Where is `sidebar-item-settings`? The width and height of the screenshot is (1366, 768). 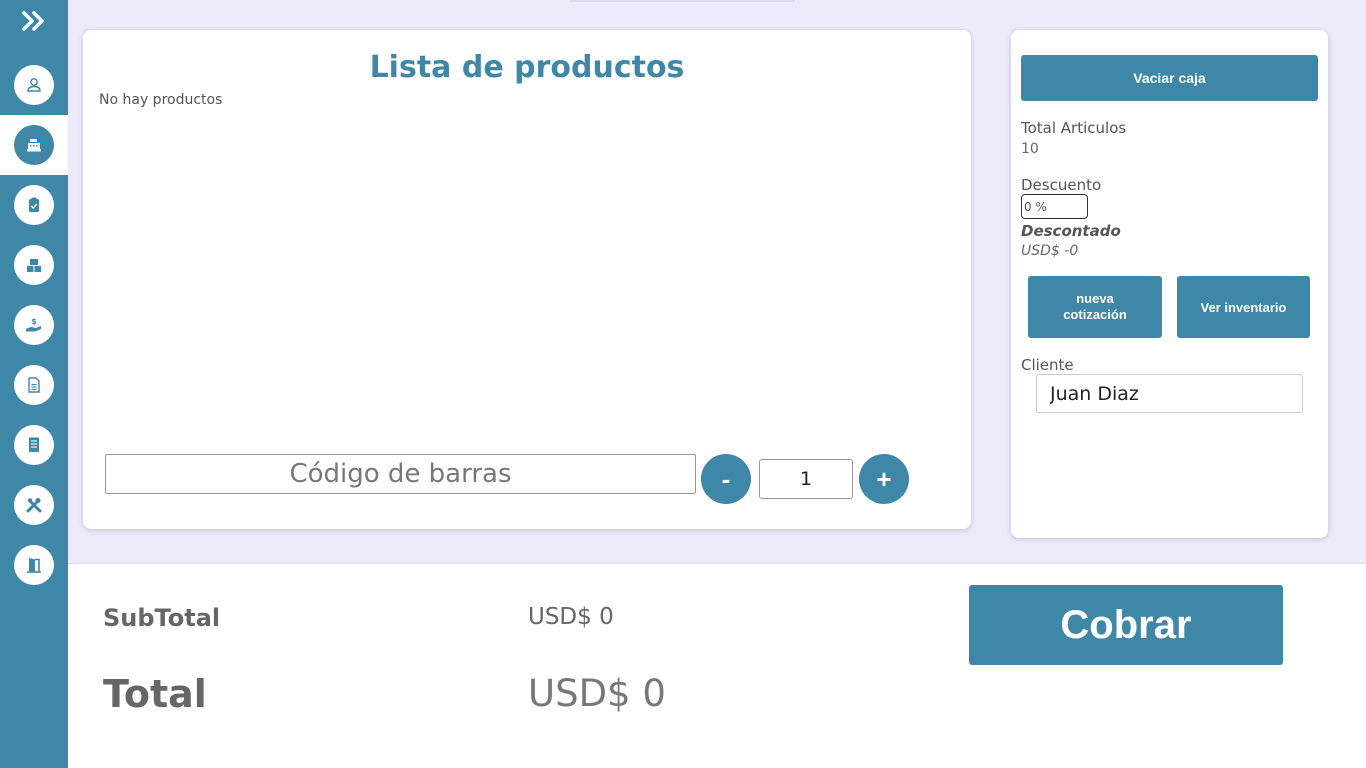
sidebar-item-settings is located at coordinates (34, 505).